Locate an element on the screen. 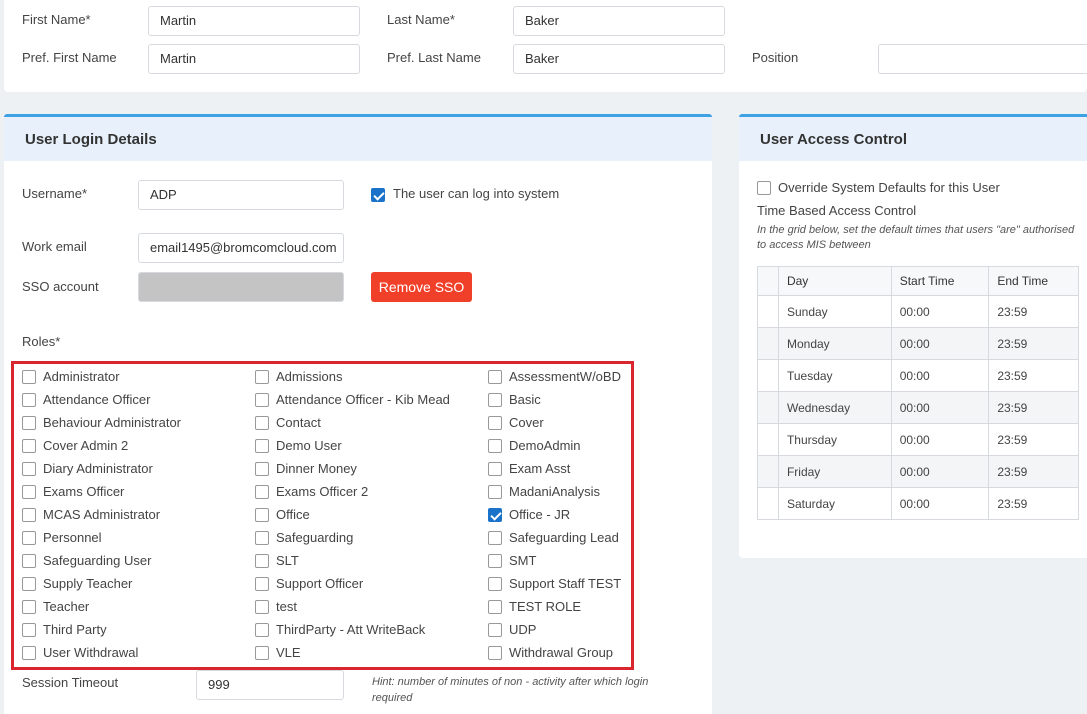 The image size is (1087, 714). access-grid-row: Sunday 00:00 23:59 is located at coordinates (918, 311).